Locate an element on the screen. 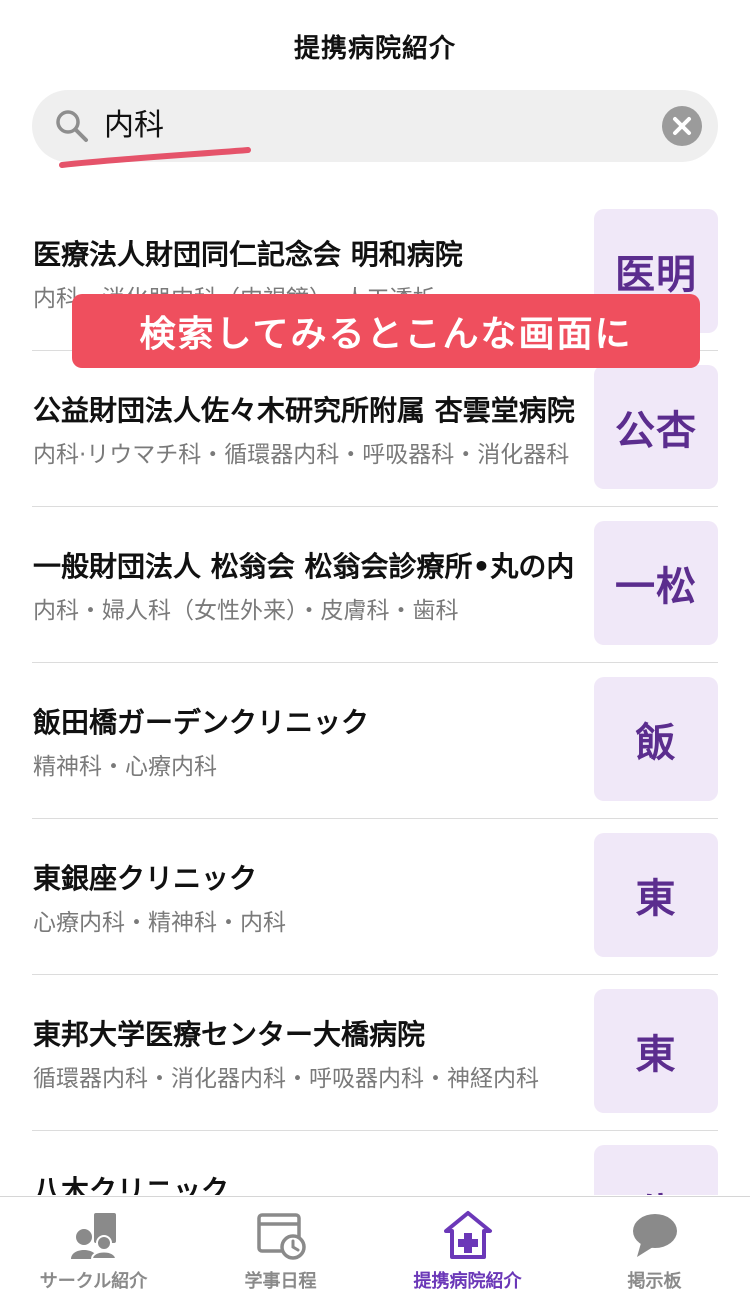 Image resolution: width=750 pixels, height=1296 pixels. hospital-departments: 循環器内科・消化器内科・呼吸器内科・神経内科 is located at coordinates (286, 1079).